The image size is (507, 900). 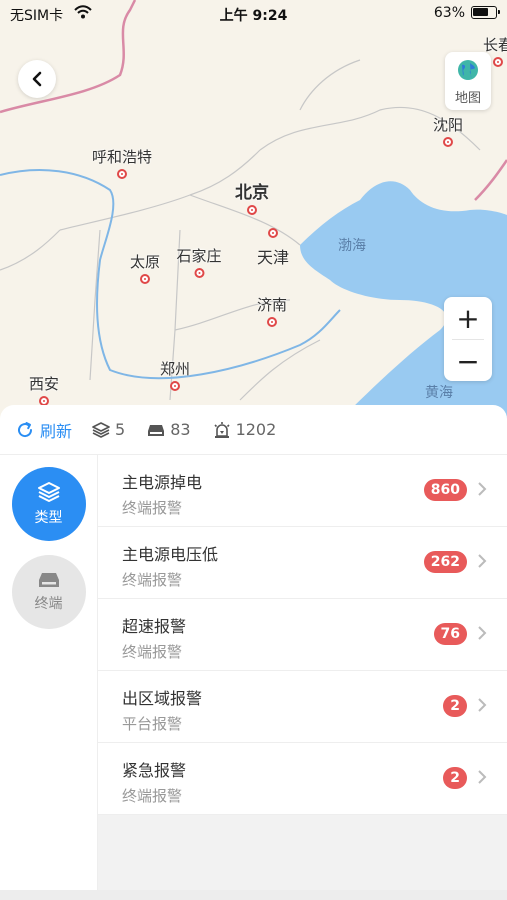 I want to click on battery-icon, so click(x=485, y=12).